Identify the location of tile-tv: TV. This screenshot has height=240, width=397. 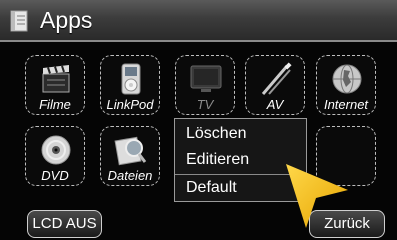
(205, 85).